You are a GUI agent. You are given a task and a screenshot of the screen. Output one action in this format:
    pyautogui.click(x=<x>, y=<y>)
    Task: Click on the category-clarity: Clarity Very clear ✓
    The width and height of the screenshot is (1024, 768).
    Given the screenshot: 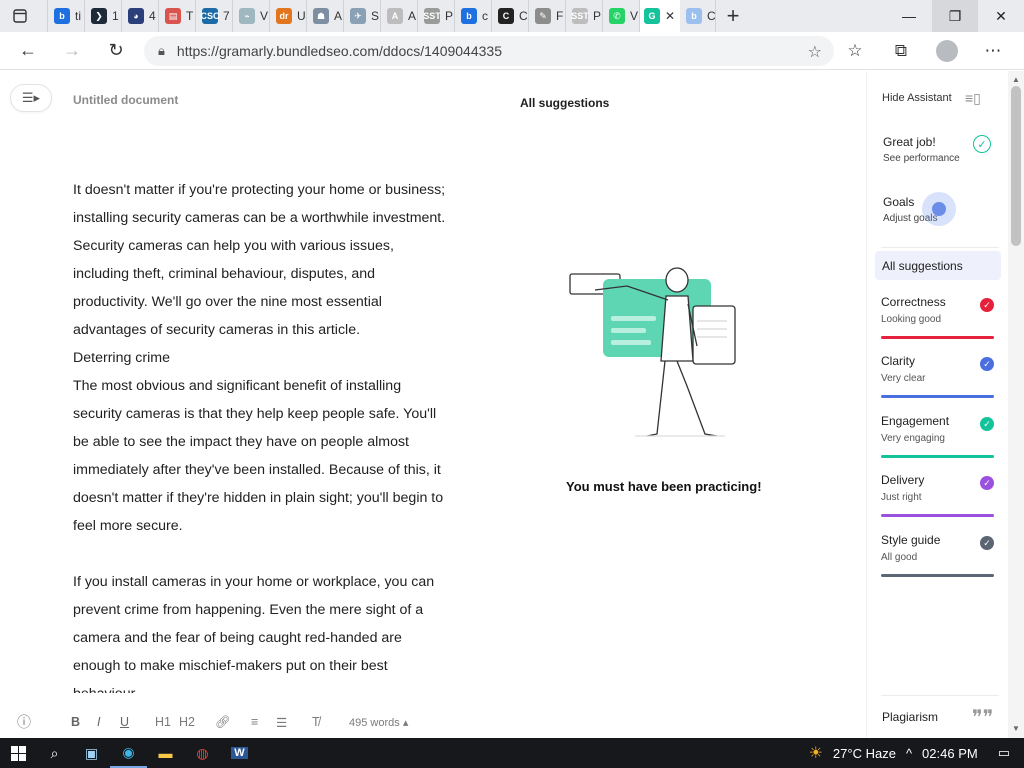 What is the action you would take?
    pyautogui.click(x=937, y=376)
    